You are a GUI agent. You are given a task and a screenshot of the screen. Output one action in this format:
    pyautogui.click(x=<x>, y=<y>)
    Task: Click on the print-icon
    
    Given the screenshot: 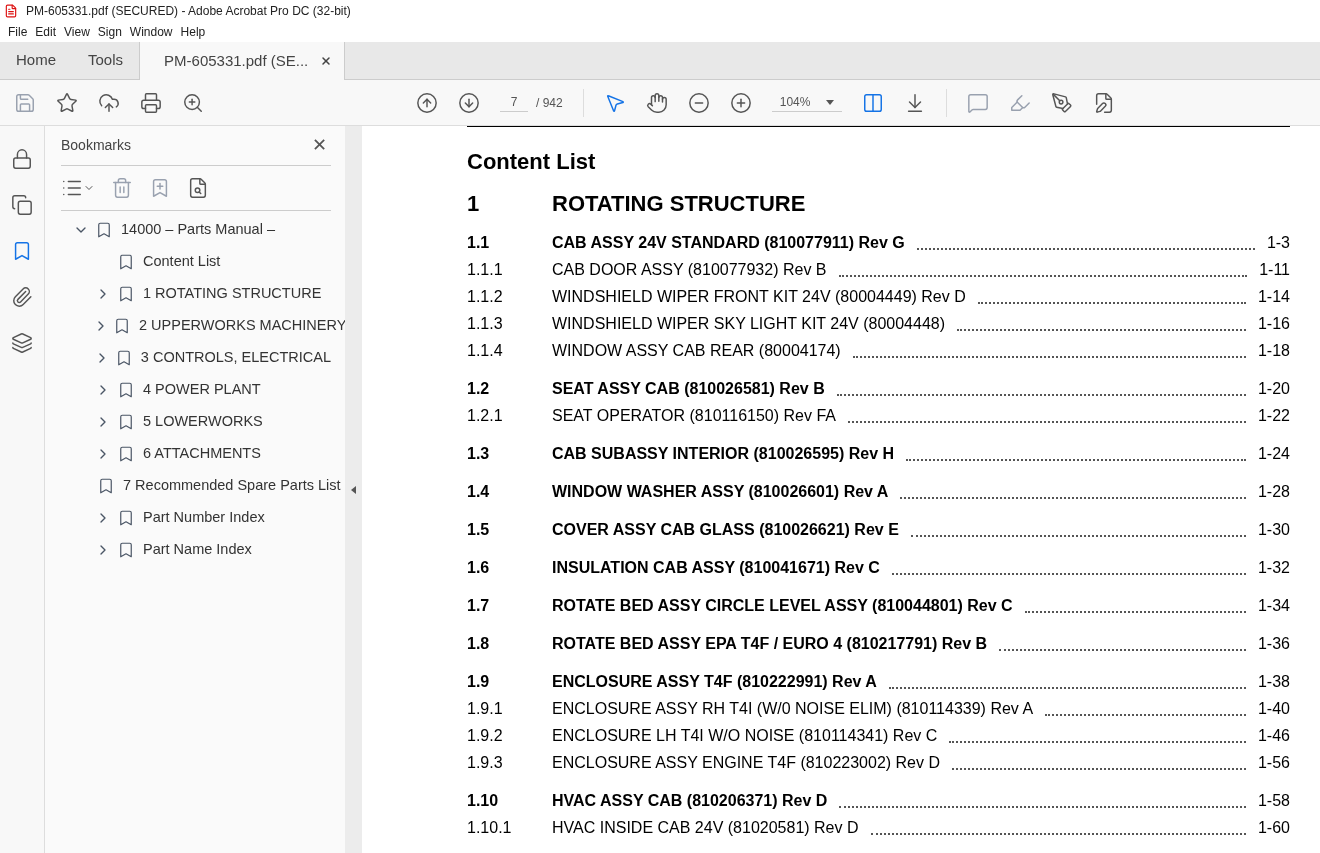 What is the action you would take?
    pyautogui.click(x=151, y=102)
    